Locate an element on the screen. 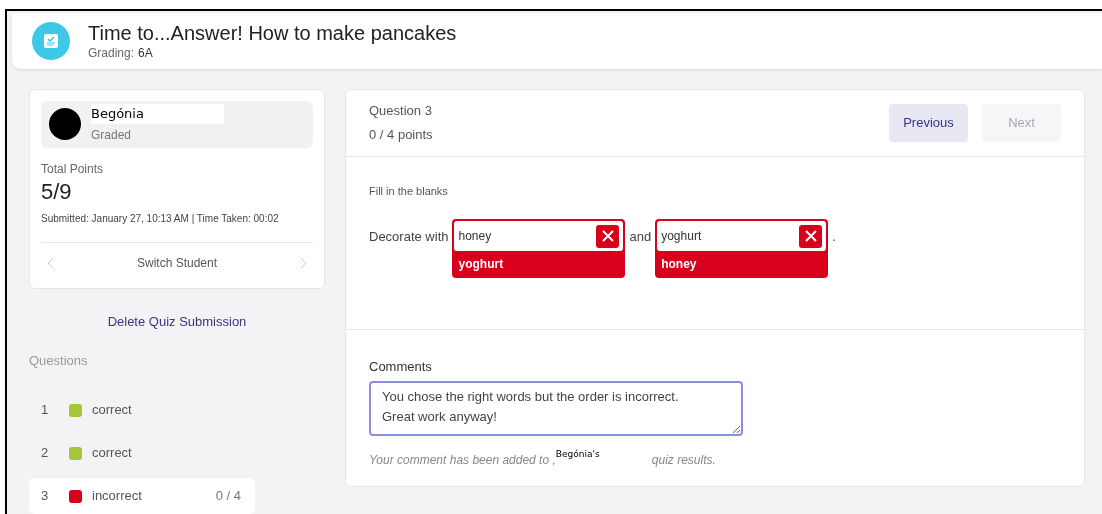  question-type: Fill in the blanks is located at coordinates (409, 191).